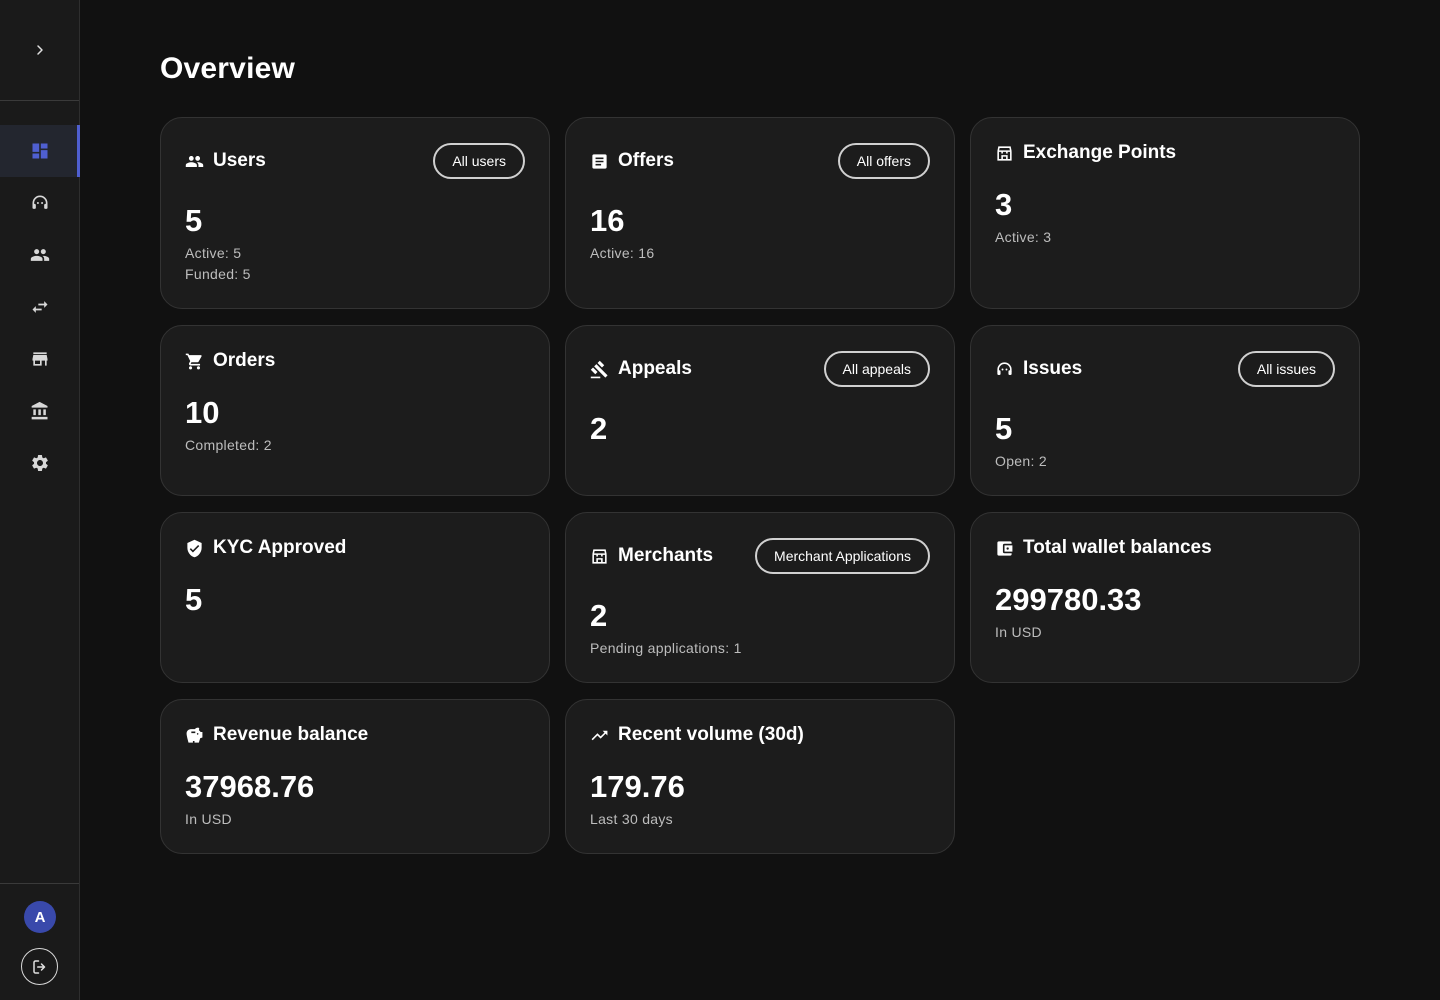 This screenshot has height=1000, width=1440. Describe the element at coordinates (213, 253) in the screenshot. I see `users-active: Active: 5` at that location.